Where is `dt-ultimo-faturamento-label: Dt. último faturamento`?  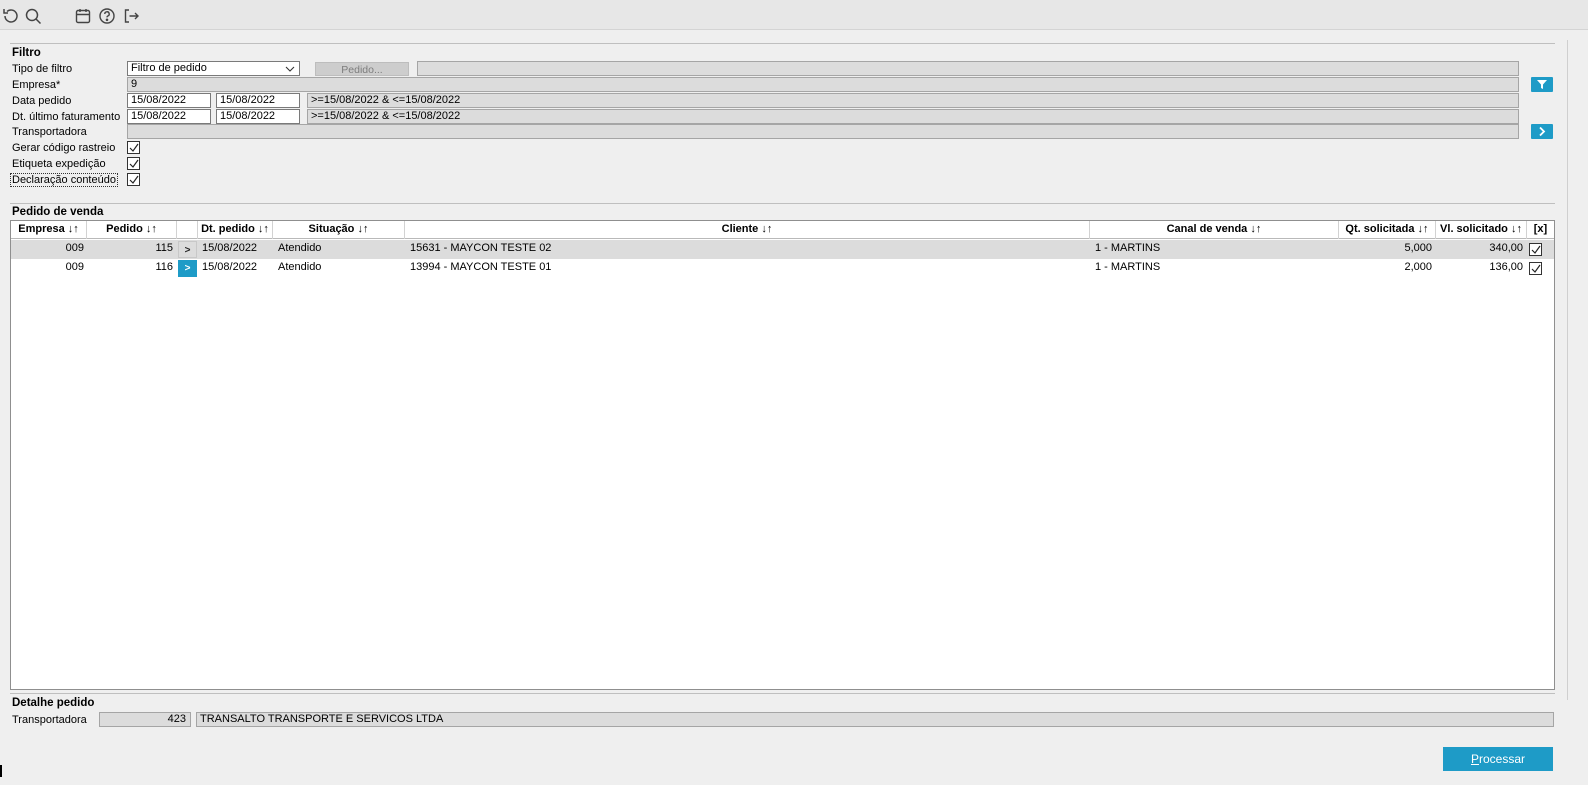
dt-ultimo-faturamento-label: Dt. último faturamento is located at coordinates (66, 117).